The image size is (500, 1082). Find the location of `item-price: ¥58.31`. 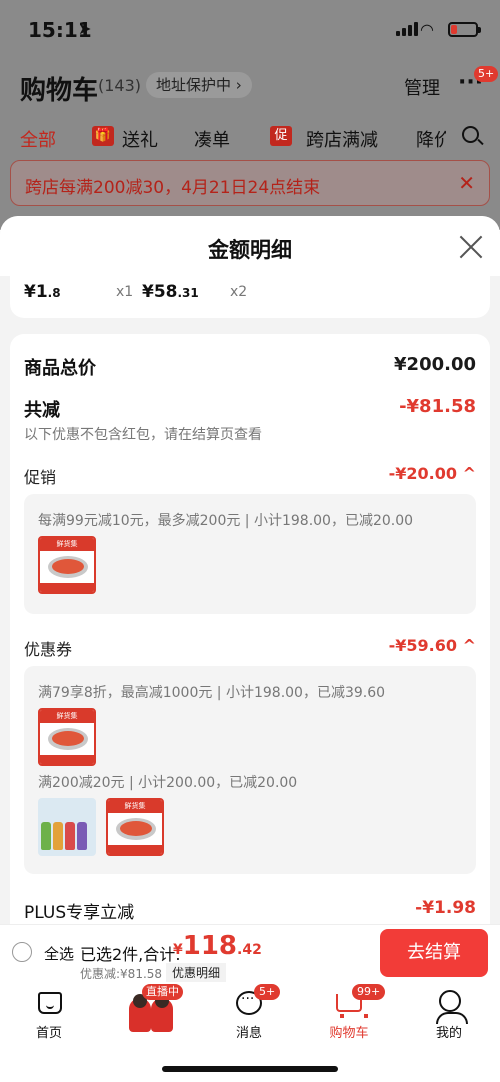

item-price: ¥58.31 is located at coordinates (170, 292).